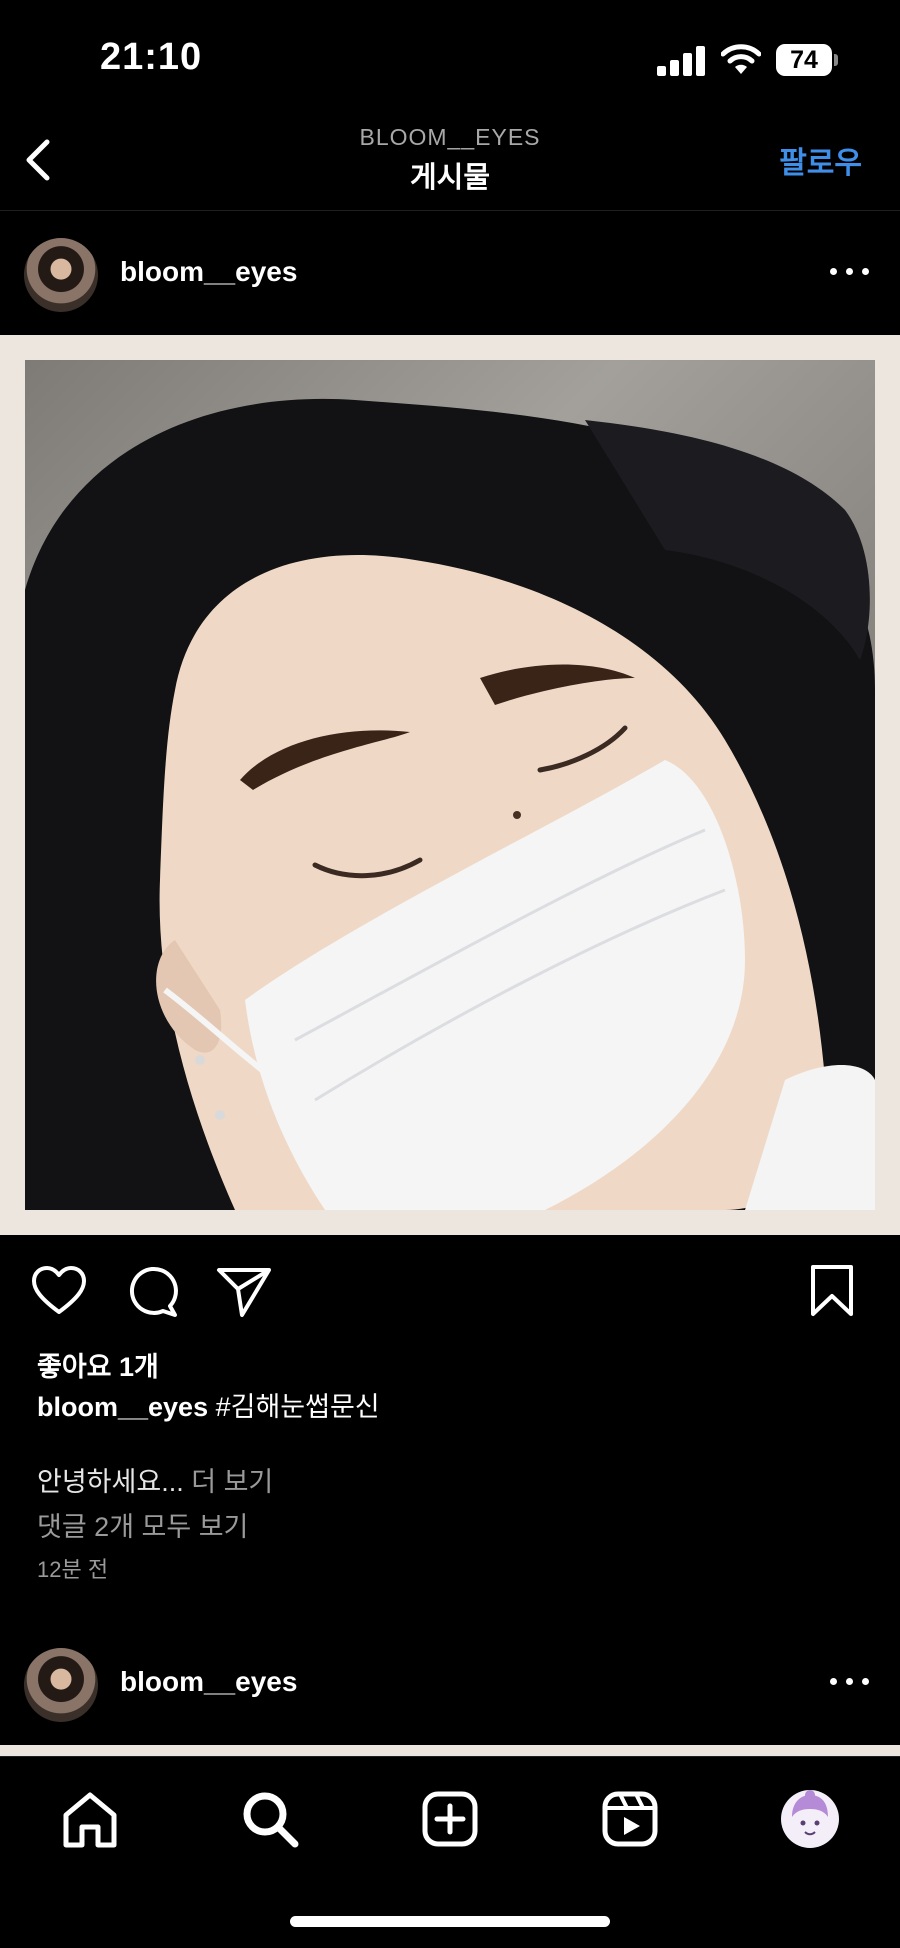  Describe the element at coordinates (151, 57) in the screenshot. I see `status-time: 21:10` at that location.